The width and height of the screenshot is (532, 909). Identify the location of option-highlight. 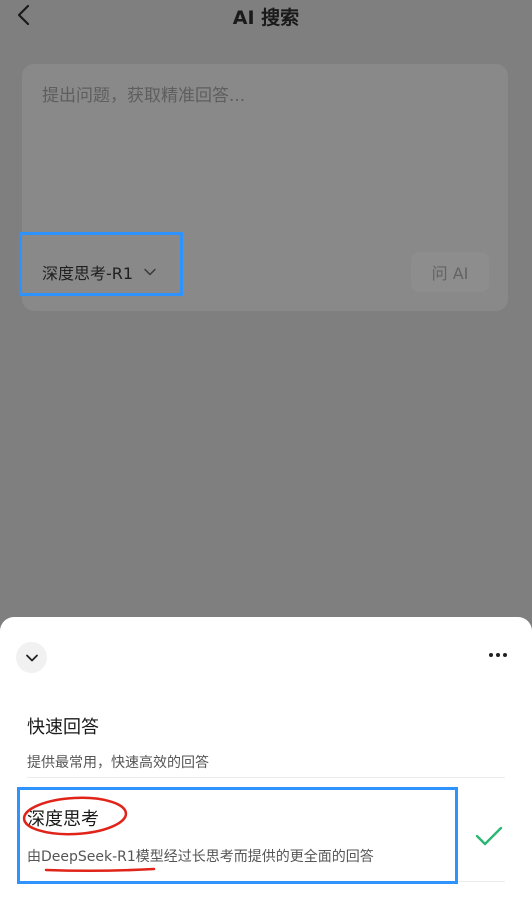
(237, 835).